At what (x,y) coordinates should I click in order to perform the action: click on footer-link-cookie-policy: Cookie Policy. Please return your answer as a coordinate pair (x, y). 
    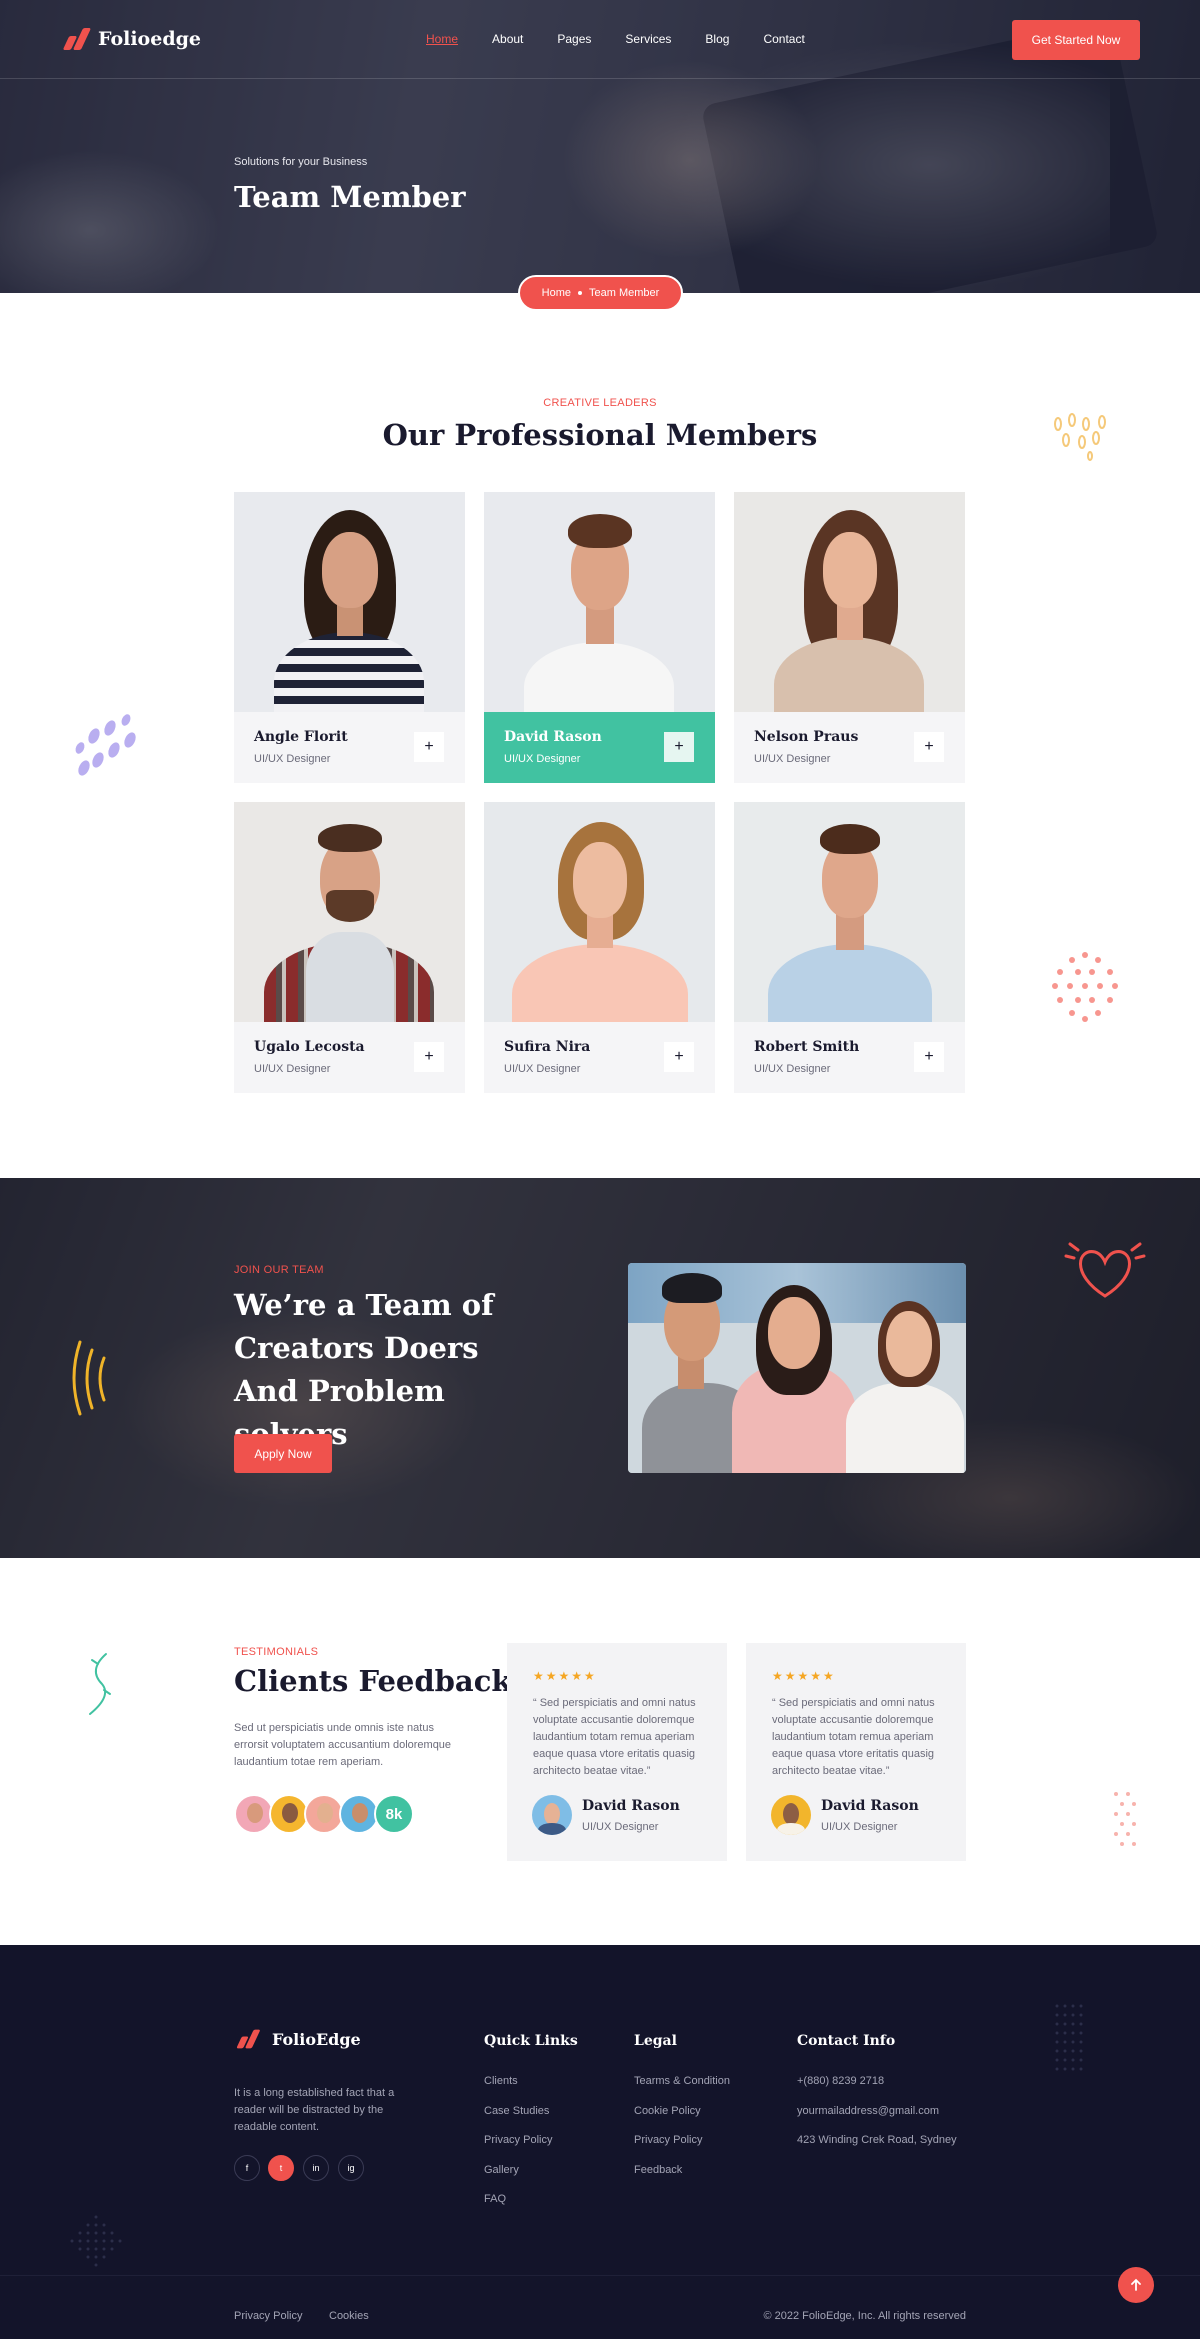
    Looking at the image, I should click on (667, 2111).